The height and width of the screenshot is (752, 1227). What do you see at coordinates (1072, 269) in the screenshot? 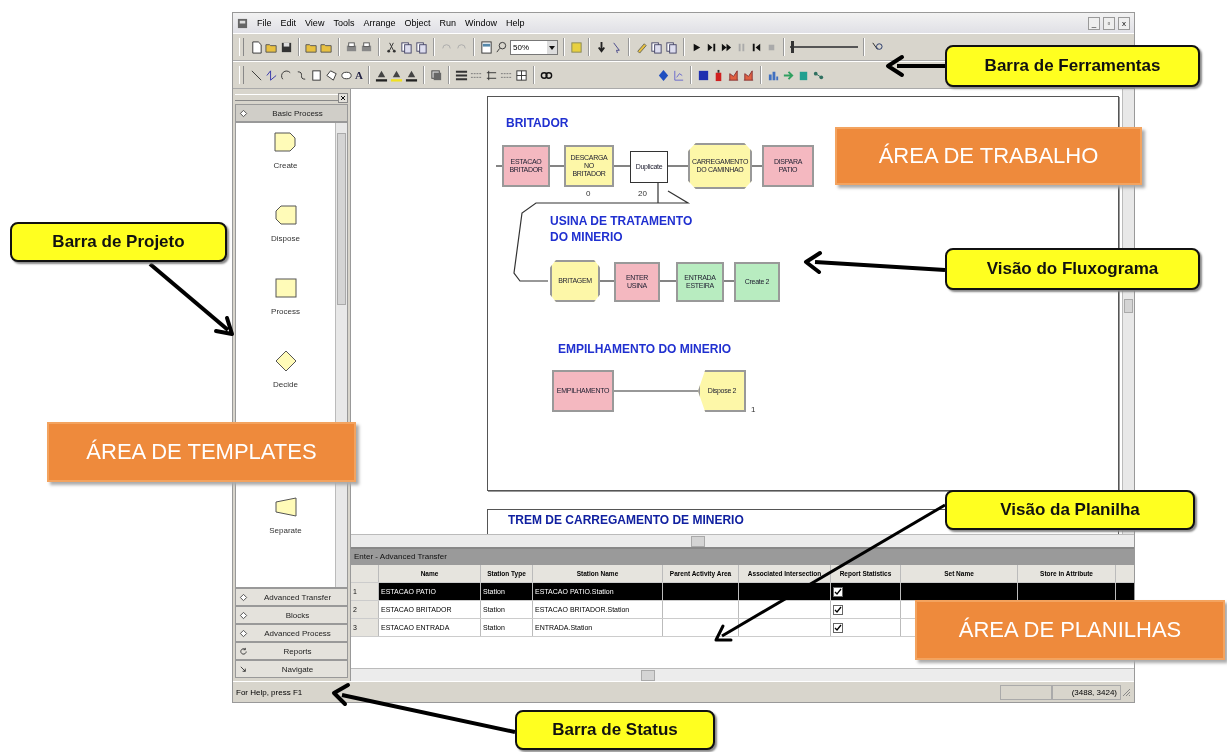
I see `callout-label: Visão do Fluxograma` at bounding box center [1072, 269].